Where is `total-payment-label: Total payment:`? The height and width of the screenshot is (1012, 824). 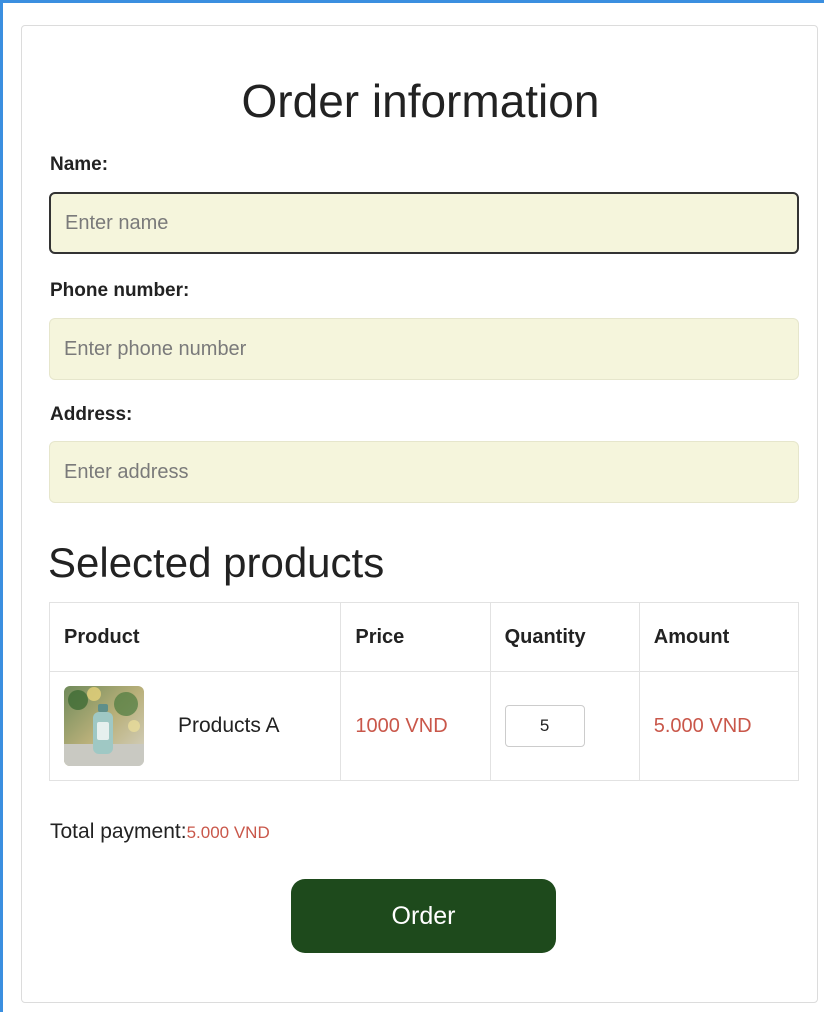 total-payment-label: Total payment: is located at coordinates (118, 831).